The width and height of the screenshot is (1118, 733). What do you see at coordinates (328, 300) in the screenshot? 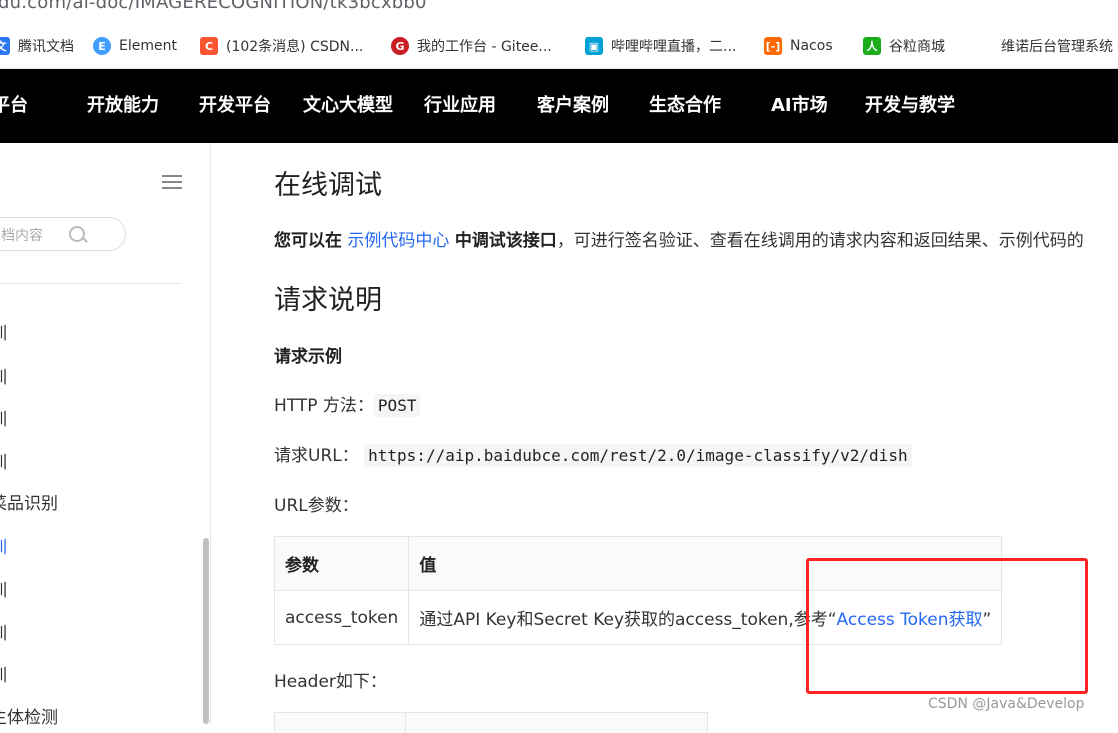
I see `request-title: 请求说明` at bounding box center [328, 300].